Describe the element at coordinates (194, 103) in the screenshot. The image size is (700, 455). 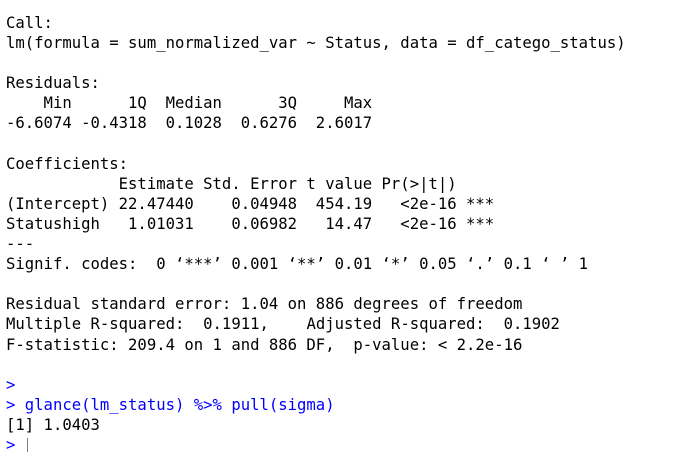
I see `residuals-labels: Min 1Q Median 3Q Max` at that location.